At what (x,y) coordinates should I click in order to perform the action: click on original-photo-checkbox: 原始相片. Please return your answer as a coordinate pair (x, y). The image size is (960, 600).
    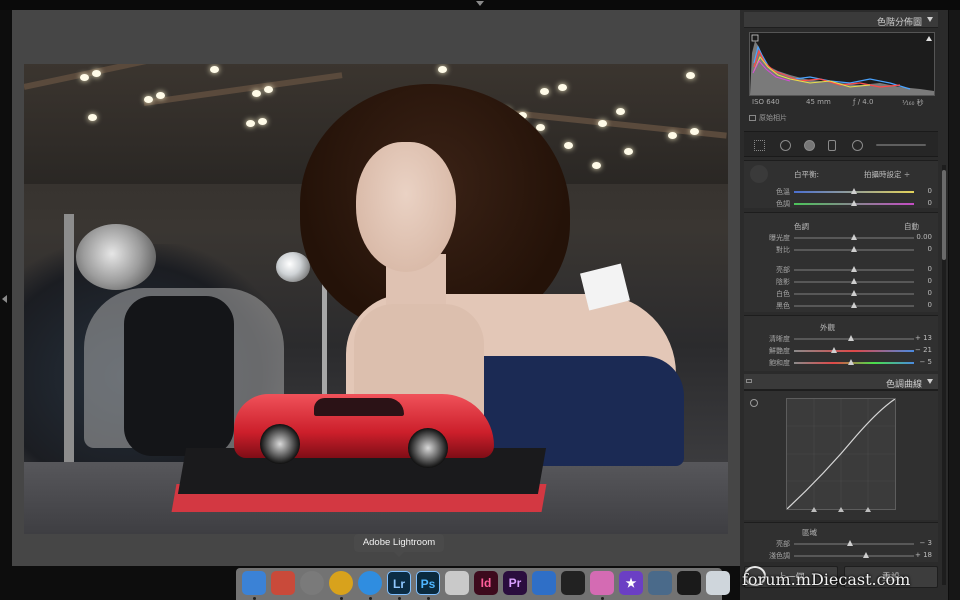
    Looking at the image, I should click on (768, 118).